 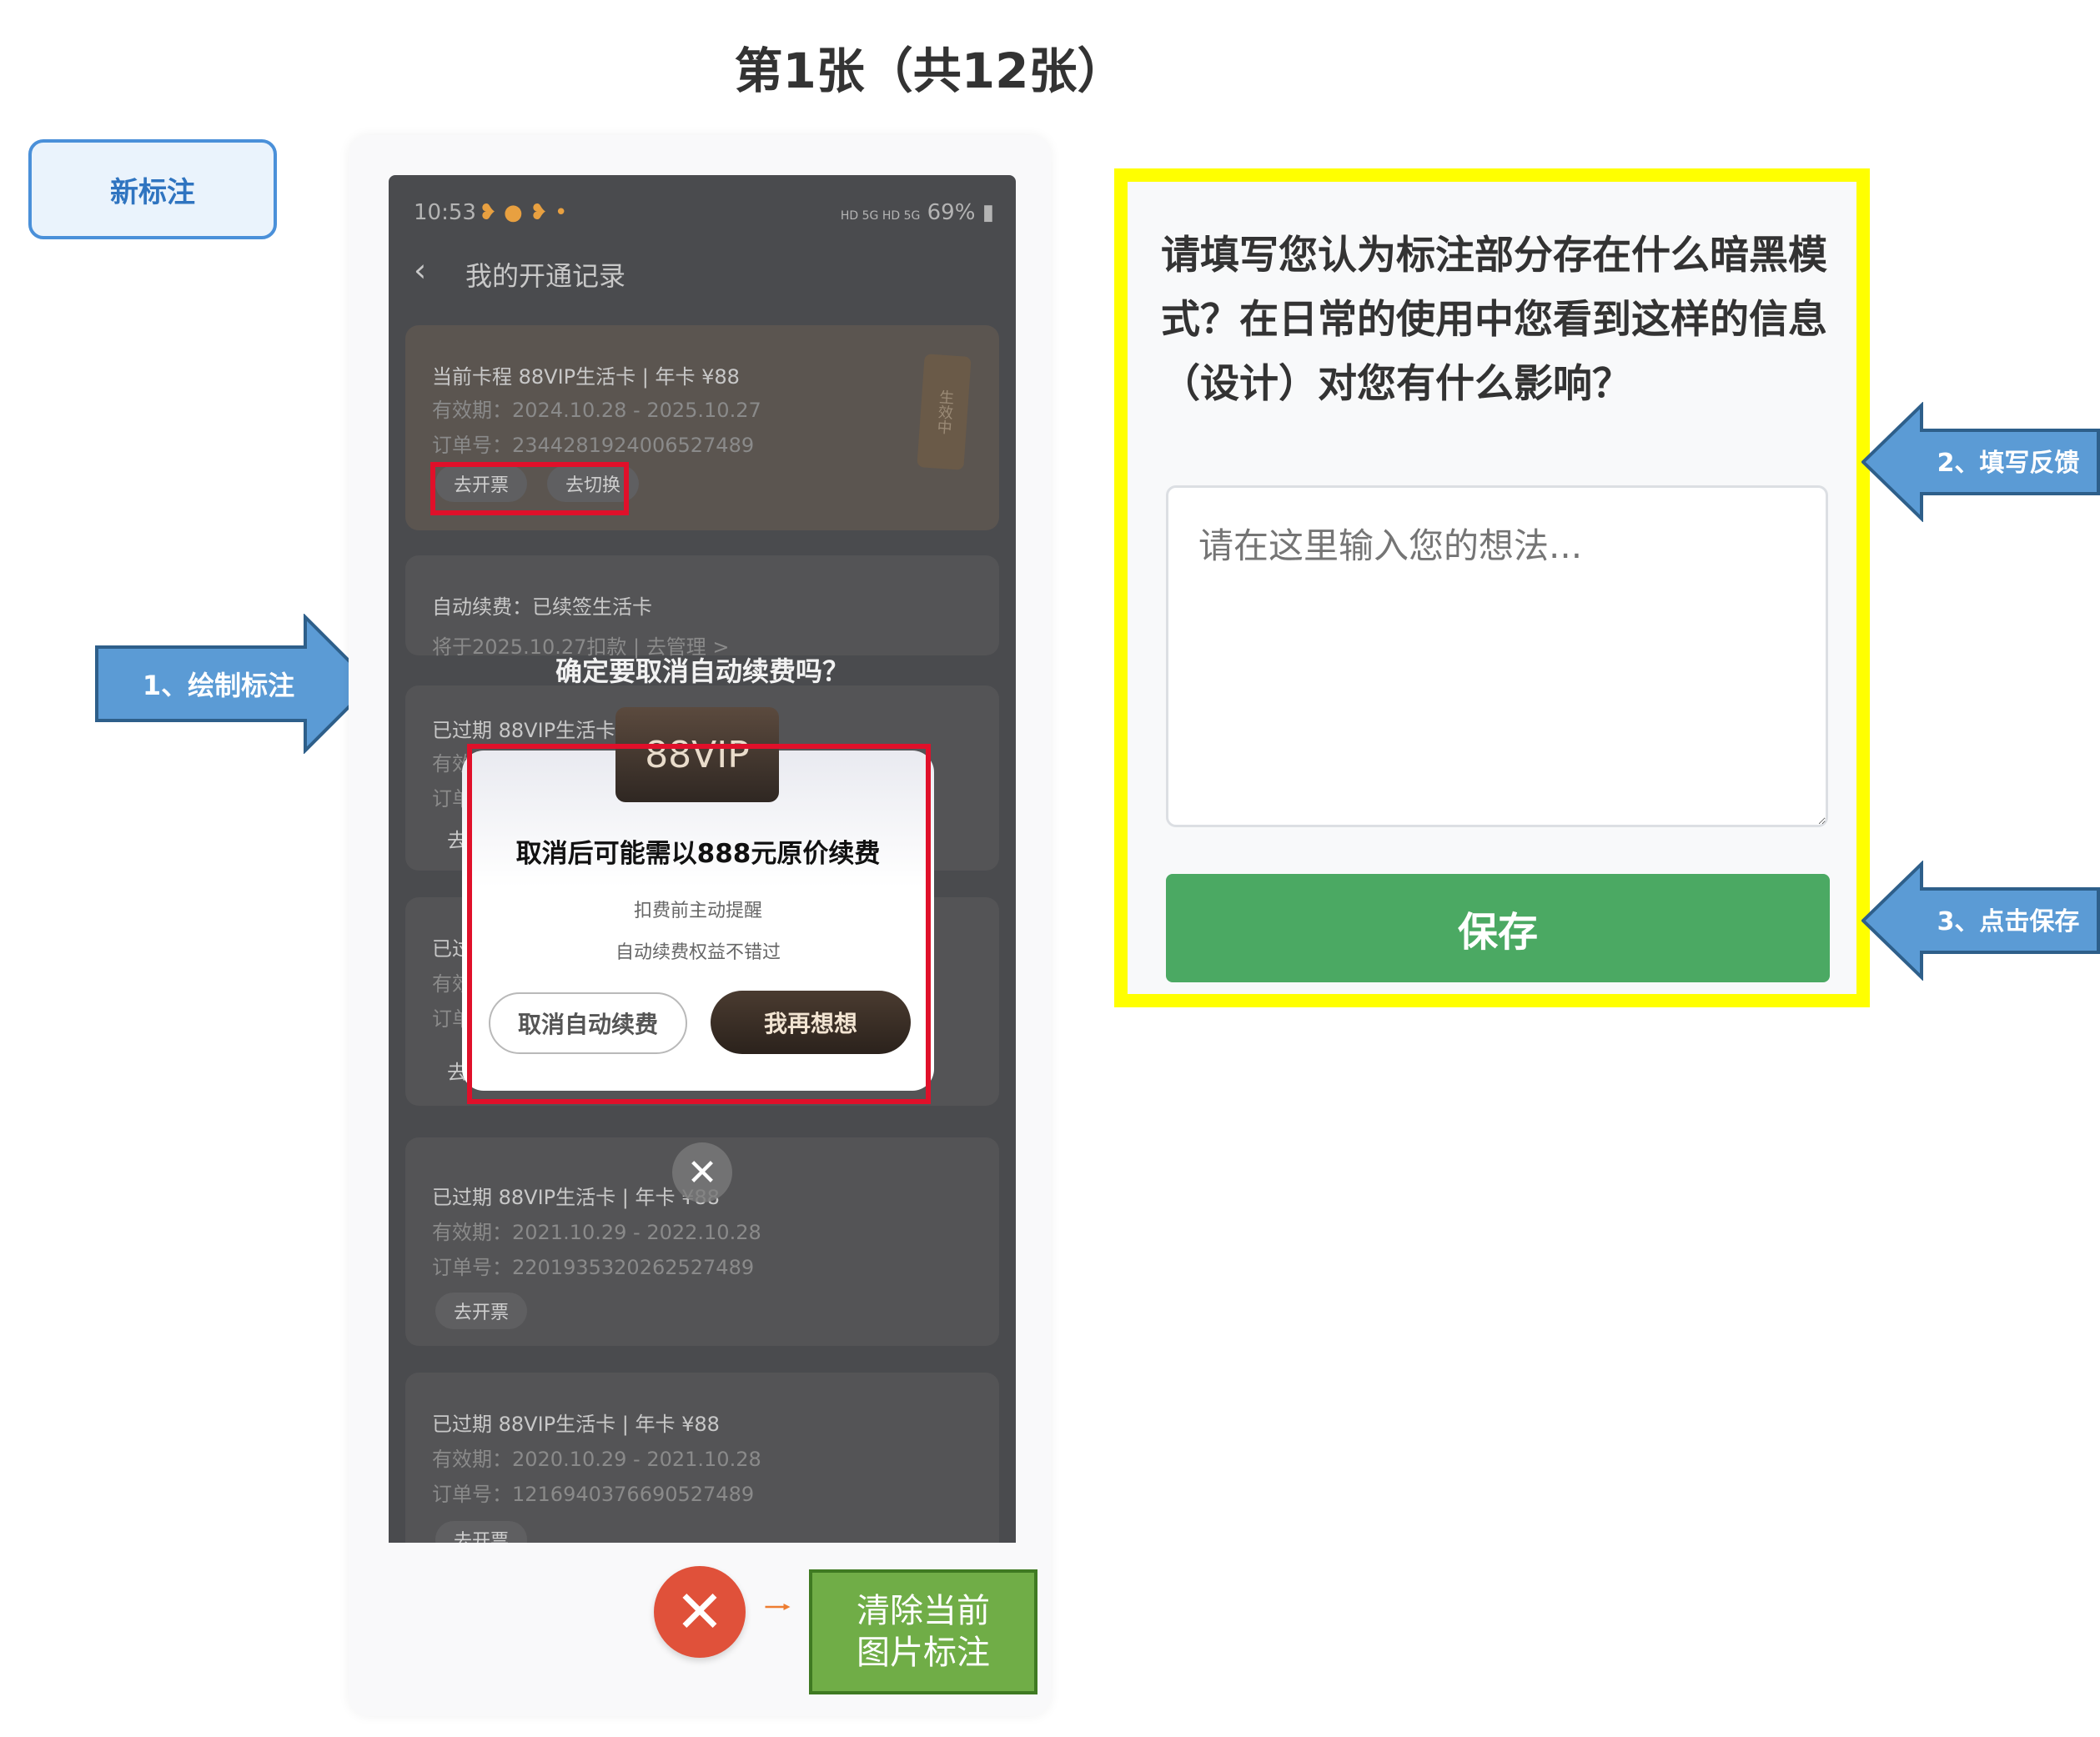 I want to click on battery-icon: ▮, so click(x=988, y=212).